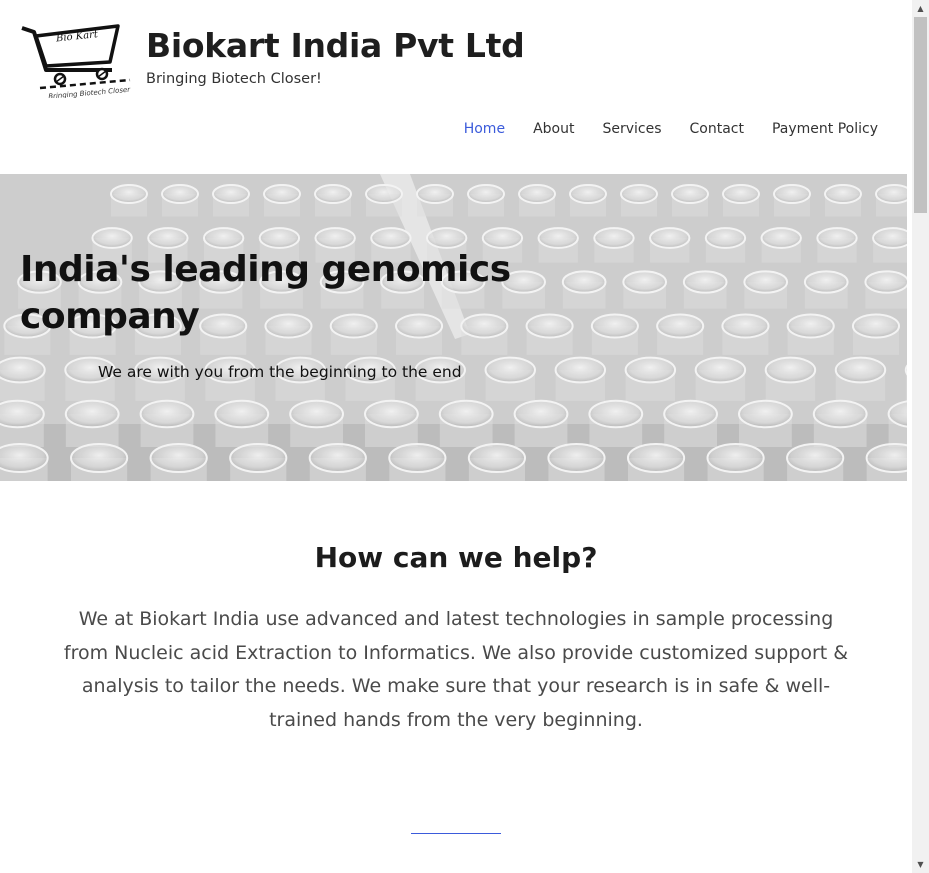 Image resolution: width=929 pixels, height=873 pixels. I want to click on help-heading: How can we help?, so click(456, 557).